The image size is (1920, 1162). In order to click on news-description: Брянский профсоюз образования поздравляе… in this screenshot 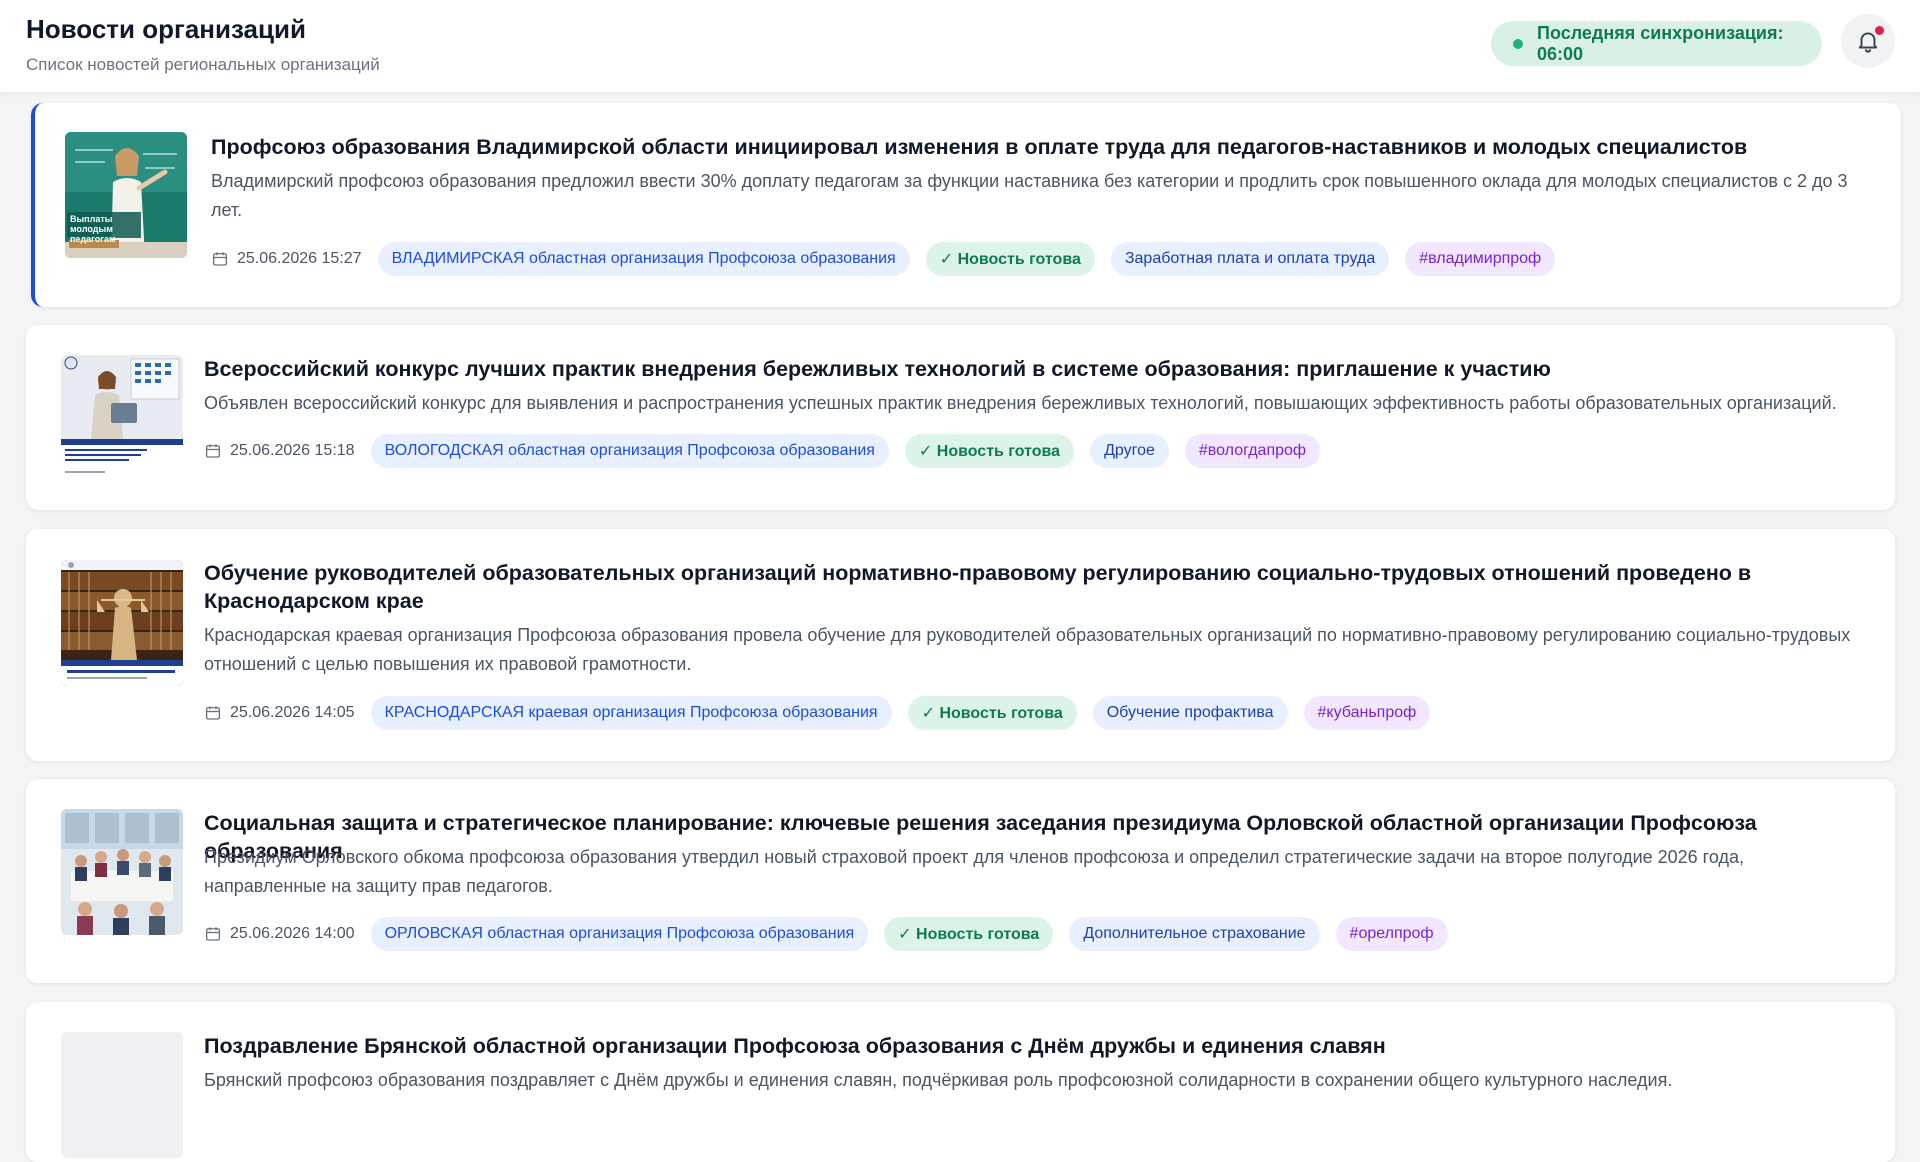, I will do `click(938, 1080)`.